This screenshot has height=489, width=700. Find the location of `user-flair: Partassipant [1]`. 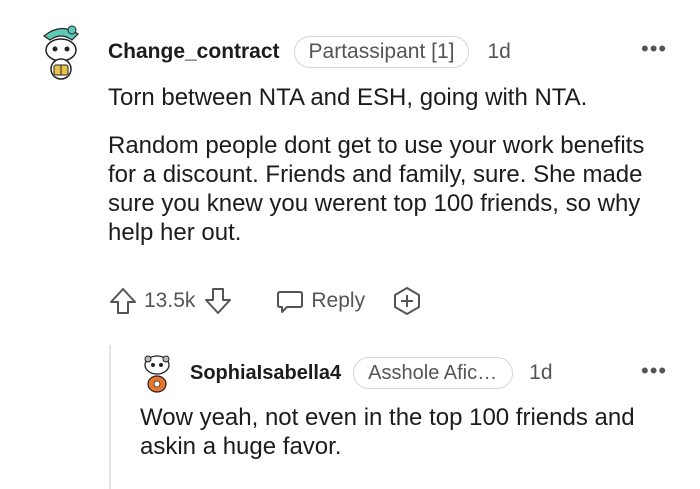

user-flair: Partassipant [1] is located at coordinates (381, 52).